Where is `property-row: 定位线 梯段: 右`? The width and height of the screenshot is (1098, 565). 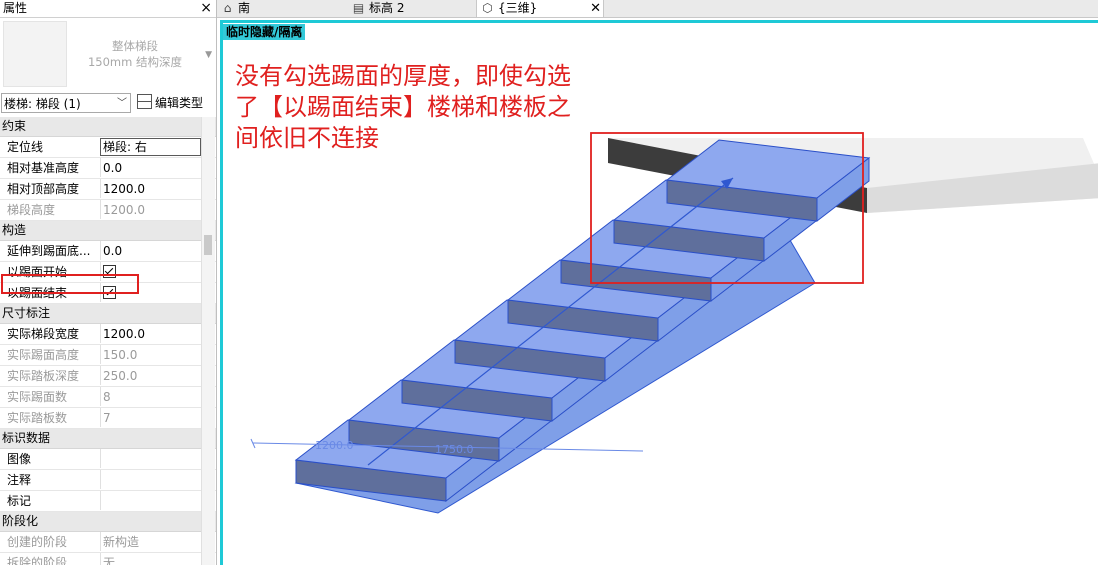 property-row: 定位线 梯段: 右 is located at coordinates (108, 147).